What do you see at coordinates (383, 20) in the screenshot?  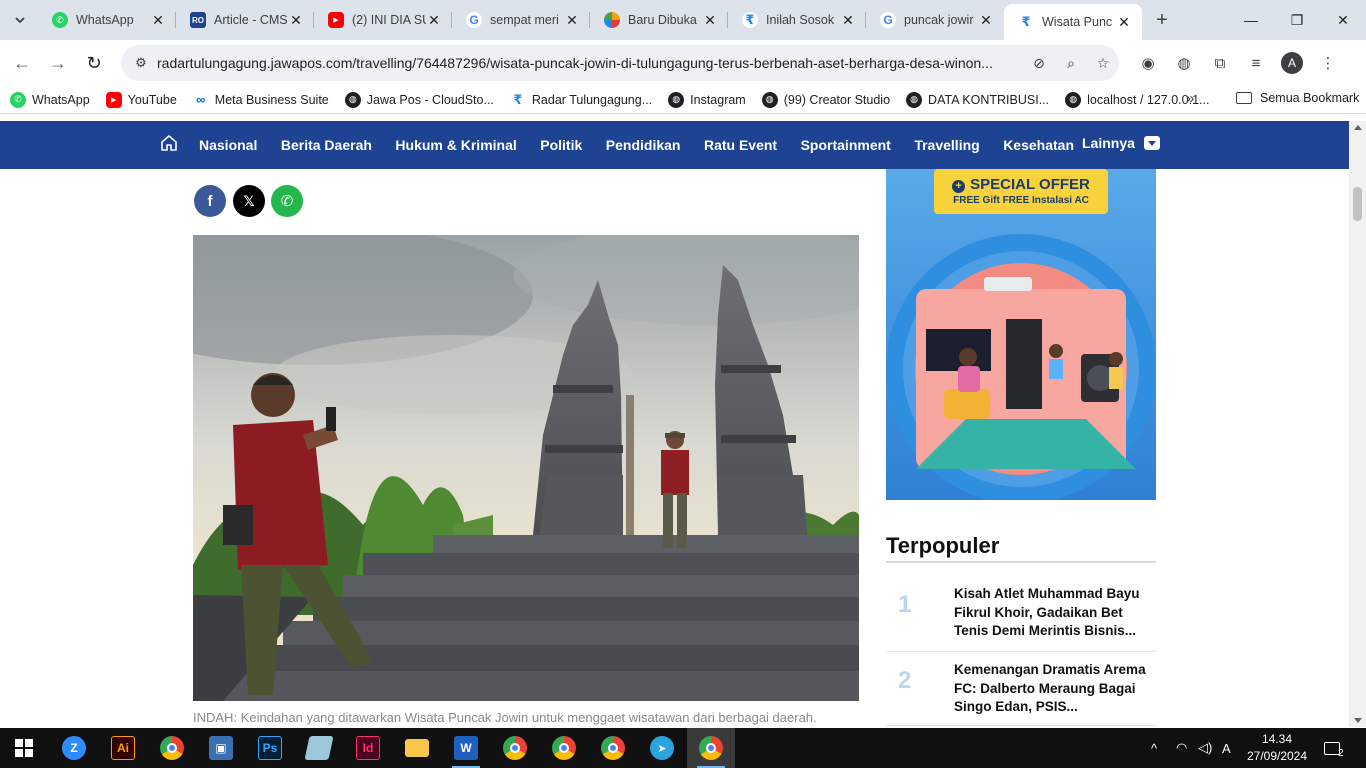 I see `tab-youtube: ▶ (2) INI DIA SU ✕` at bounding box center [383, 20].